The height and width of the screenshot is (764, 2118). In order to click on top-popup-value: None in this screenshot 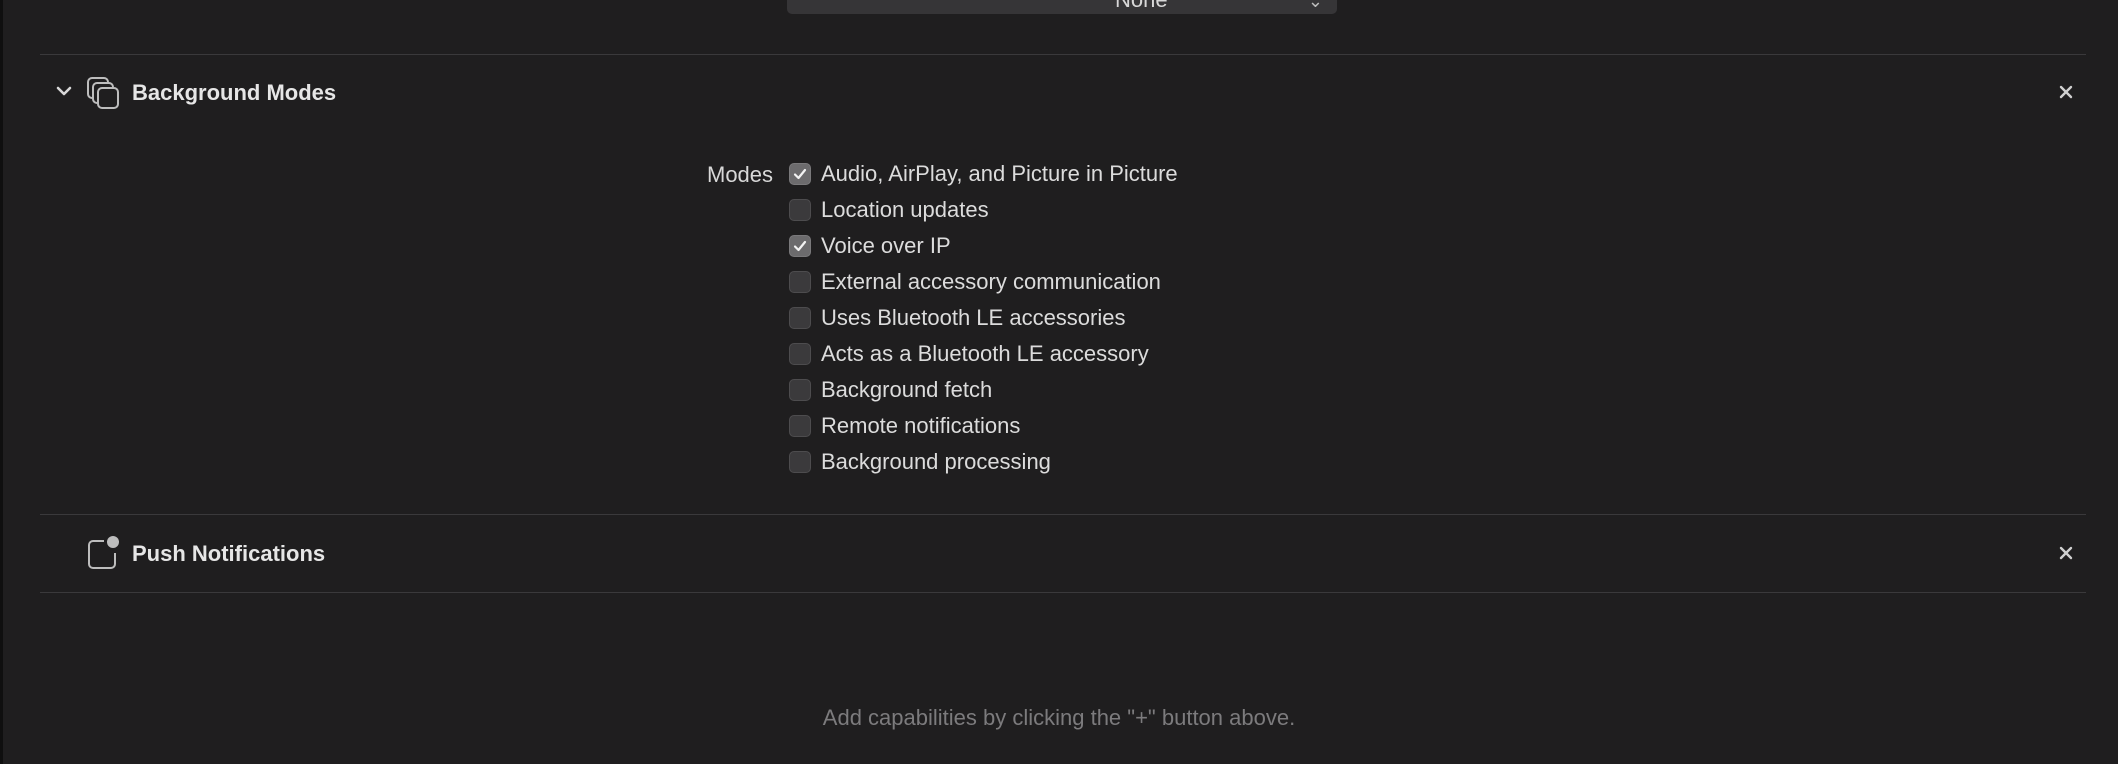, I will do `click(1141, 6)`.